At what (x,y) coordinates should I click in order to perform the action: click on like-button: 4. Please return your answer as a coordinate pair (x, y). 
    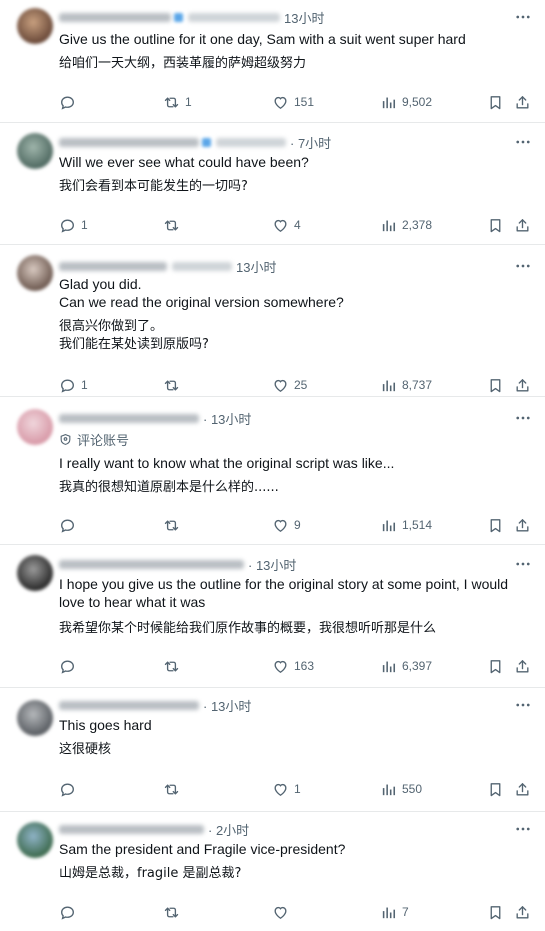
    Looking at the image, I should click on (286, 225).